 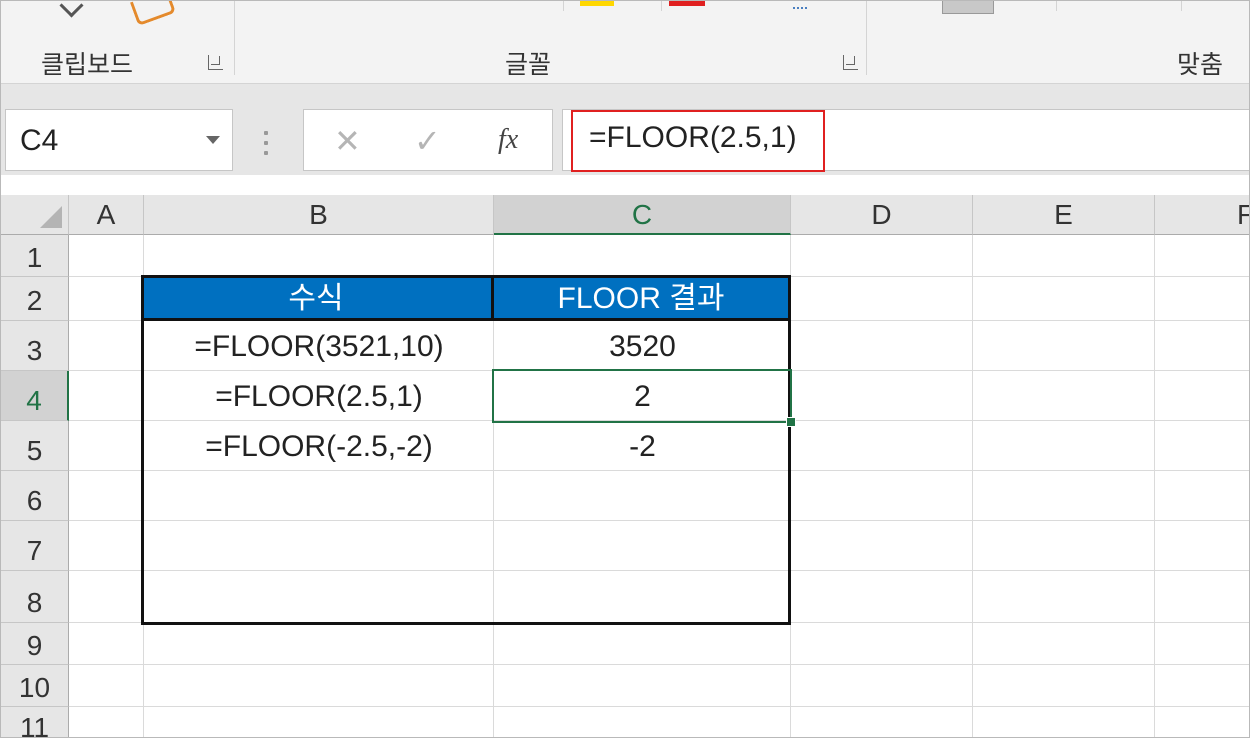 I want to click on font-color-icon, so click(x=687, y=3).